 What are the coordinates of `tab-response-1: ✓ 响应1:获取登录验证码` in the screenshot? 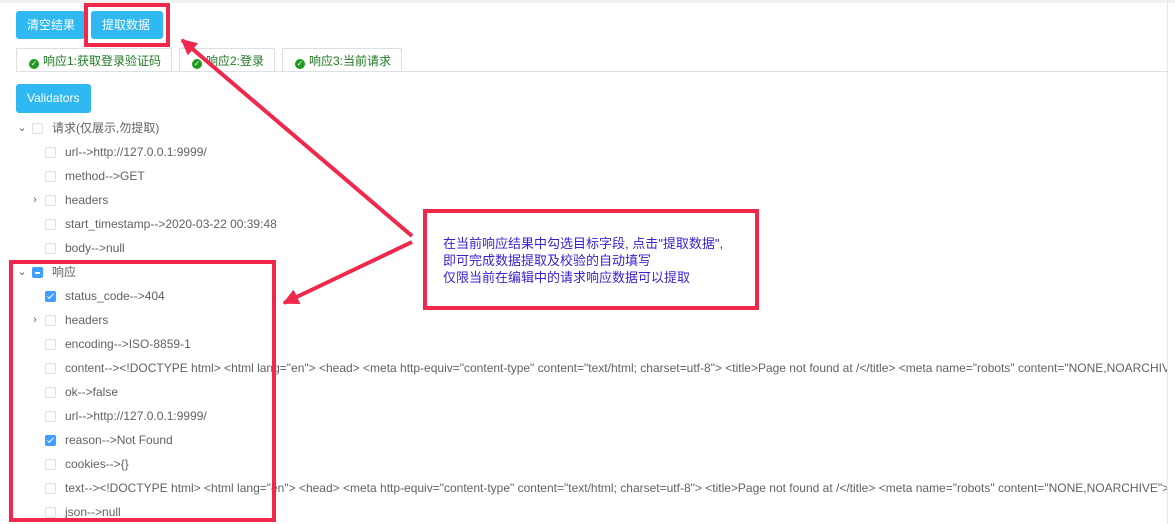 It's located at (94, 60).